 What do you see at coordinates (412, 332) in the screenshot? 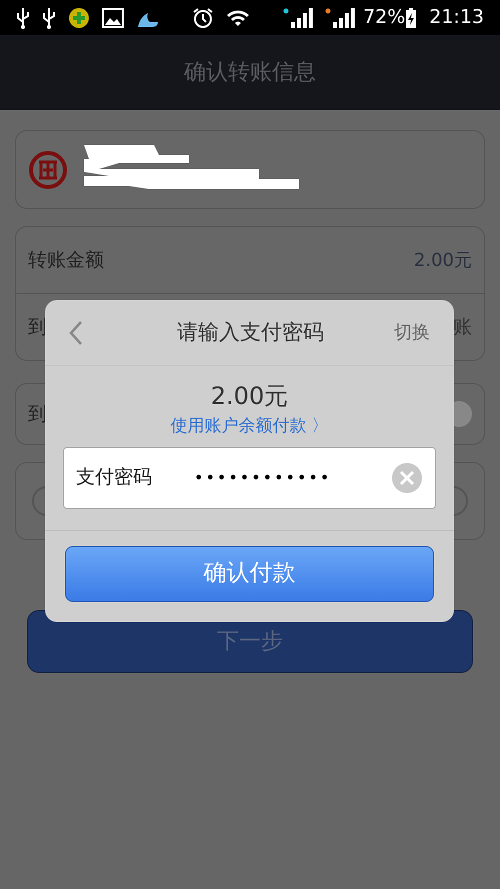
I see `switch-link: 切换` at bounding box center [412, 332].